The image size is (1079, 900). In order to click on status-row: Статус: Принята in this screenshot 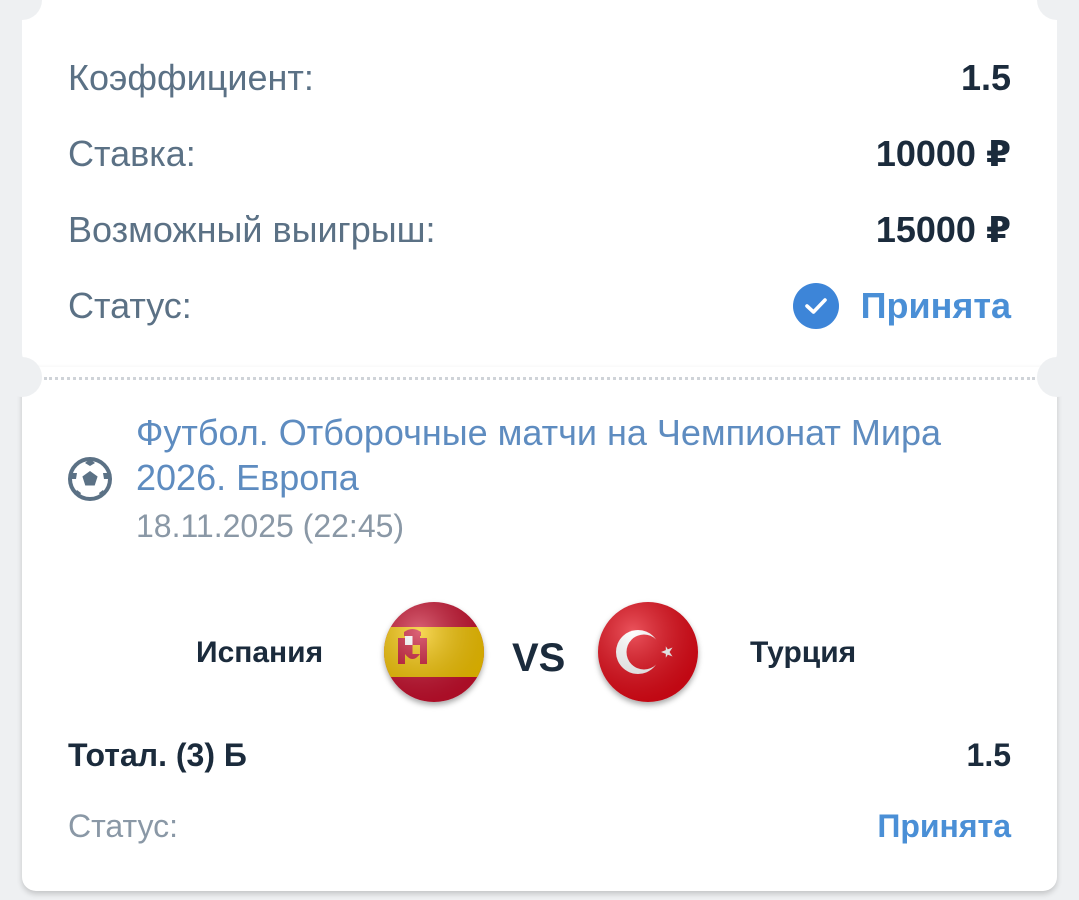, I will do `click(539, 306)`.